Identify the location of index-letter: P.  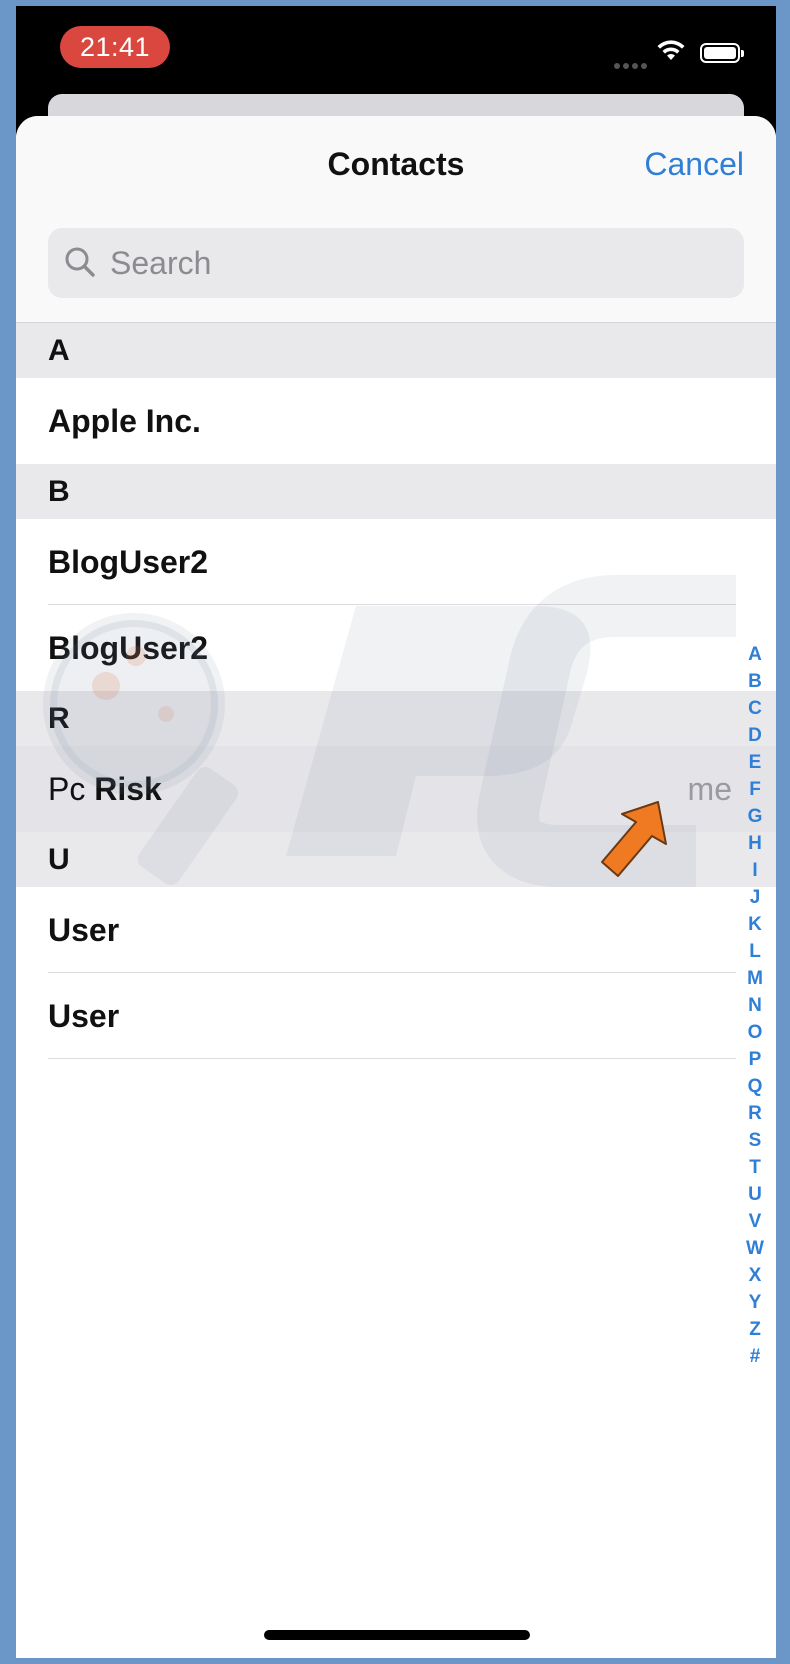
(755, 1059).